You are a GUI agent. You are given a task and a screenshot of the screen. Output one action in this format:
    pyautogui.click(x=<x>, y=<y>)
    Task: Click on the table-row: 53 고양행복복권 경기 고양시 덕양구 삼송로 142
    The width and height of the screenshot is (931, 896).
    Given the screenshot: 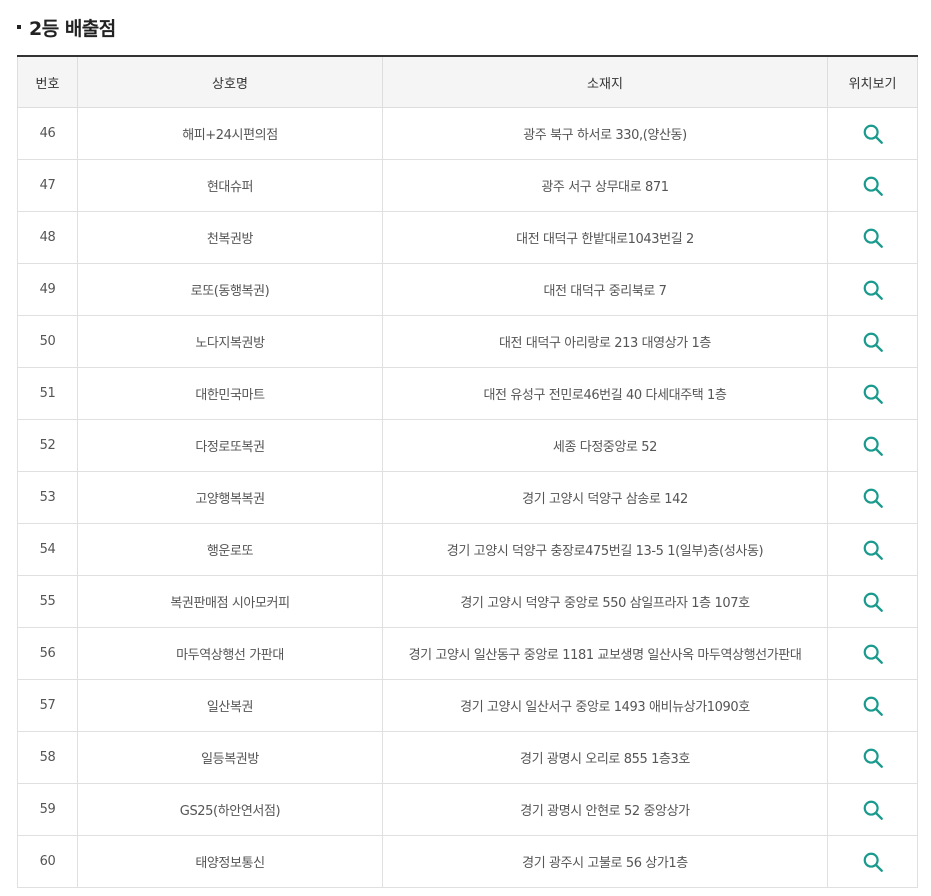 What is the action you would take?
    pyautogui.click(x=467, y=497)
    